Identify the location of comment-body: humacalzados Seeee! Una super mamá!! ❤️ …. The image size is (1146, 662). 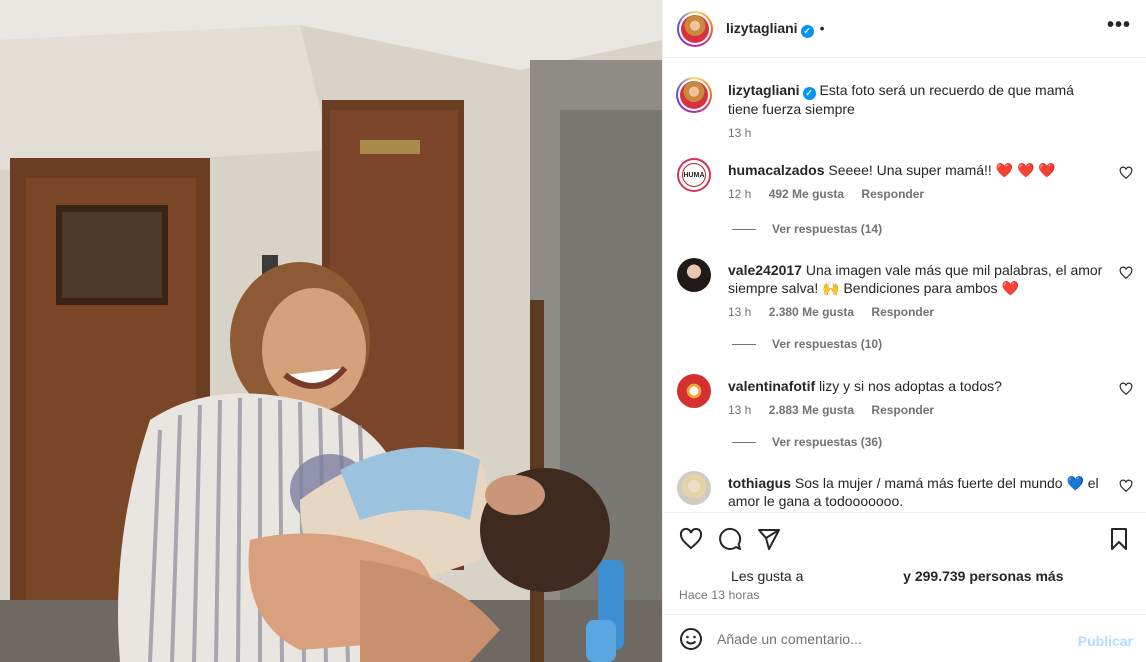
(918, 182).